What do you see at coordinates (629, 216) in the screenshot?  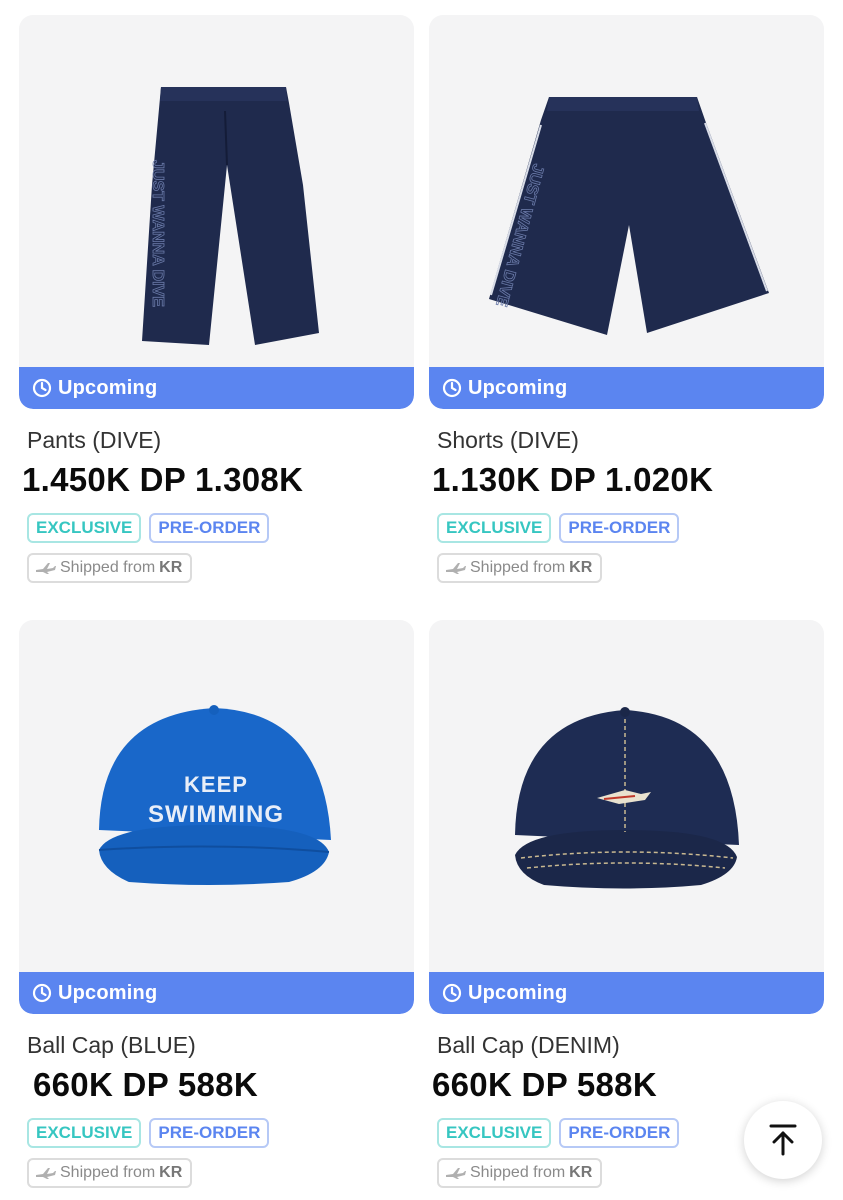 I see `shorts-image: JUST WANNA DIVE` at bounding box center [629, 216].